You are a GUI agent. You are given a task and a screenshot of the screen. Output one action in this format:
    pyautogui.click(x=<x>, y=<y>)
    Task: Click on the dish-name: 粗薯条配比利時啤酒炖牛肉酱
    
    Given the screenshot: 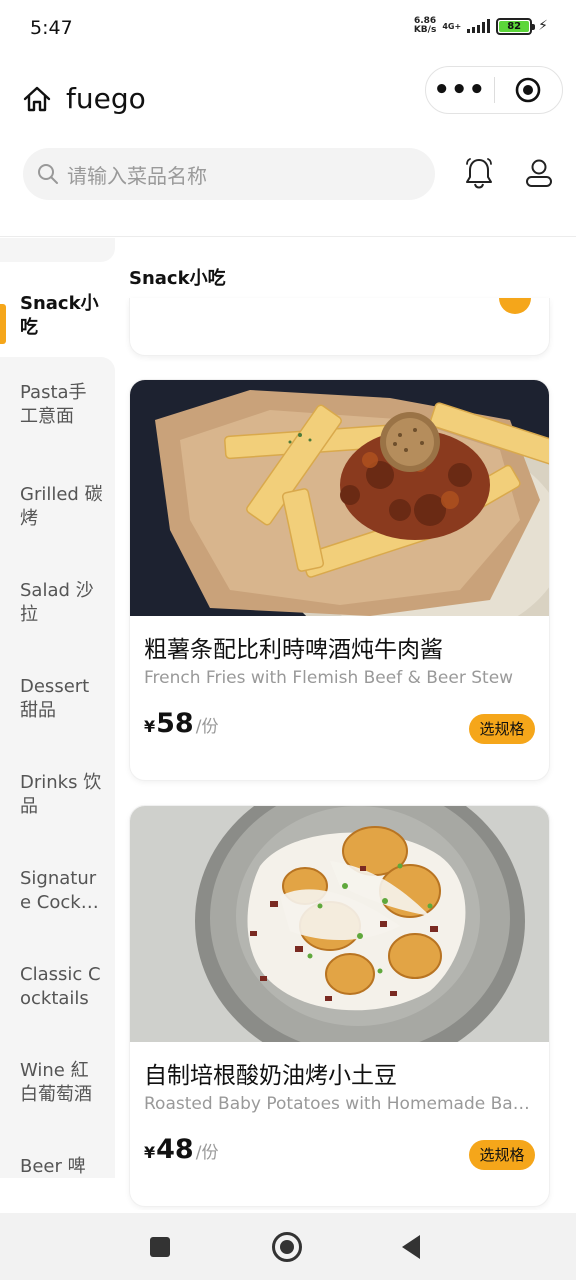 What is the action you would take?
    pyautogui.click(x=293, y=650)
    